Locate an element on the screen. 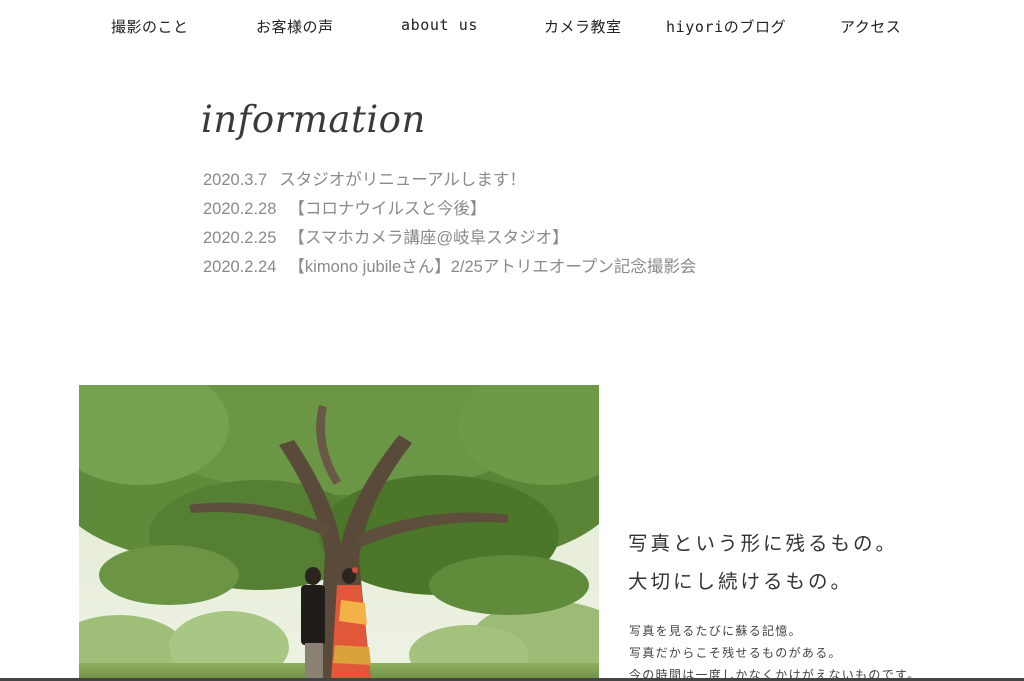  news-item: 2020.3.7 スタジオがリニューアルします！ is located at coordinates (449, 180).